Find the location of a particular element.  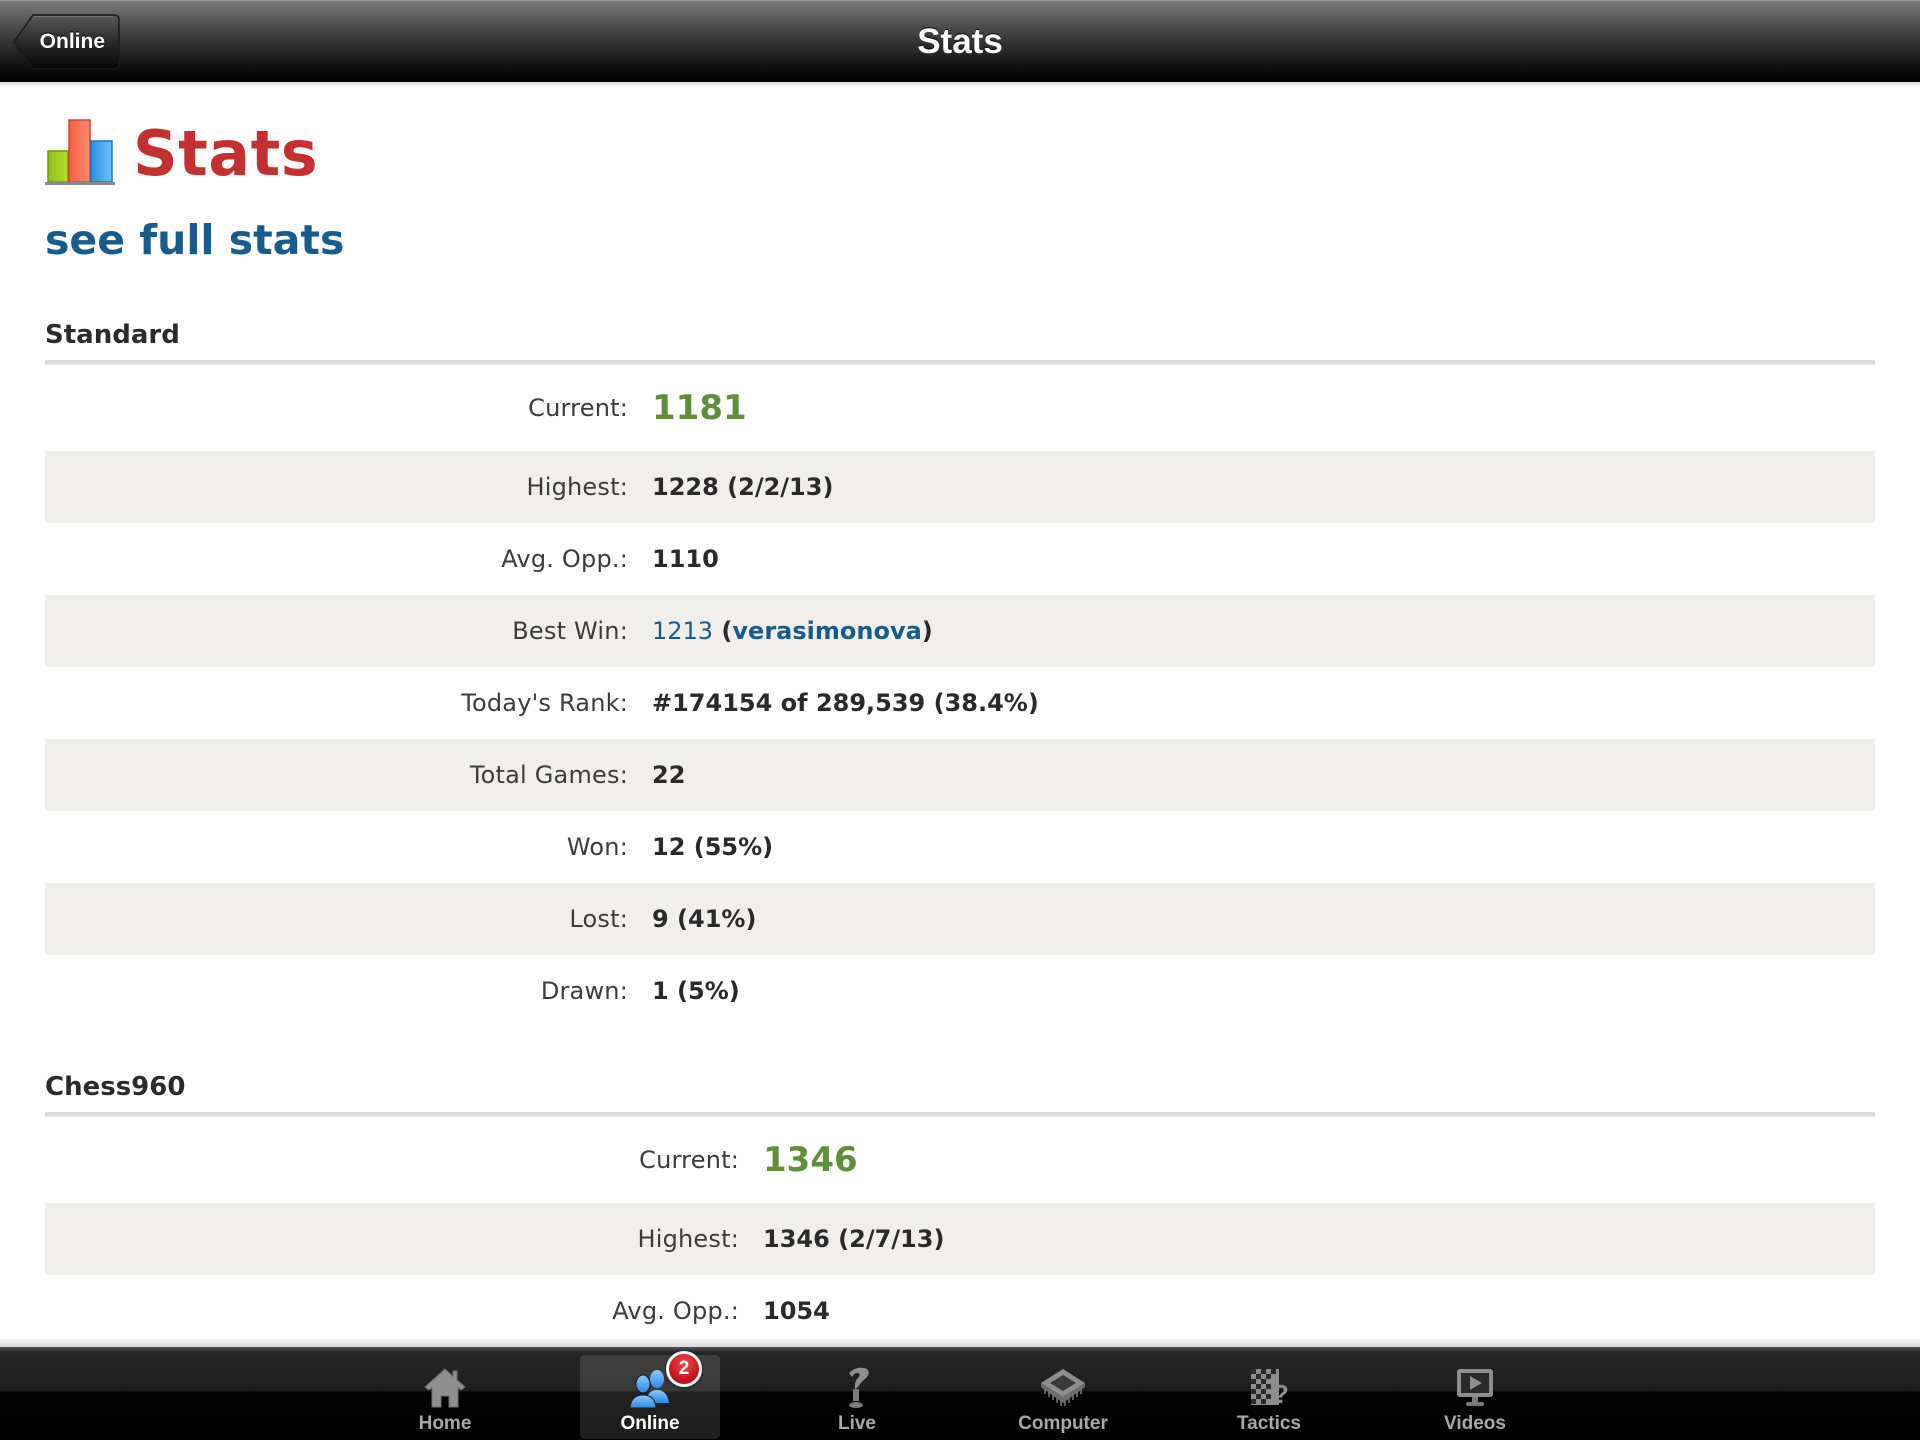

tab-live: Live is located at coordinates (857, 1397).